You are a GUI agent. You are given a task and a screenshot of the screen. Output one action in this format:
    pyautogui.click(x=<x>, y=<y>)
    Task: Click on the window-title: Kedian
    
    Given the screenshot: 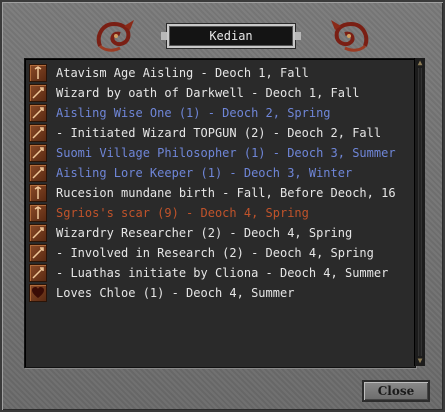 What is the action you would take?
    pyautogui.click(x=231, y=36)
    